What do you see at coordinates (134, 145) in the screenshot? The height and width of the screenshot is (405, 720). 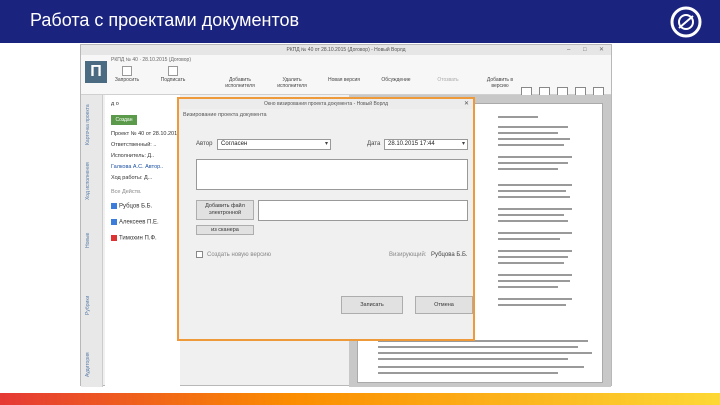 I see `panel-line: Ответственный: ..` at bounding box center [134, 145].